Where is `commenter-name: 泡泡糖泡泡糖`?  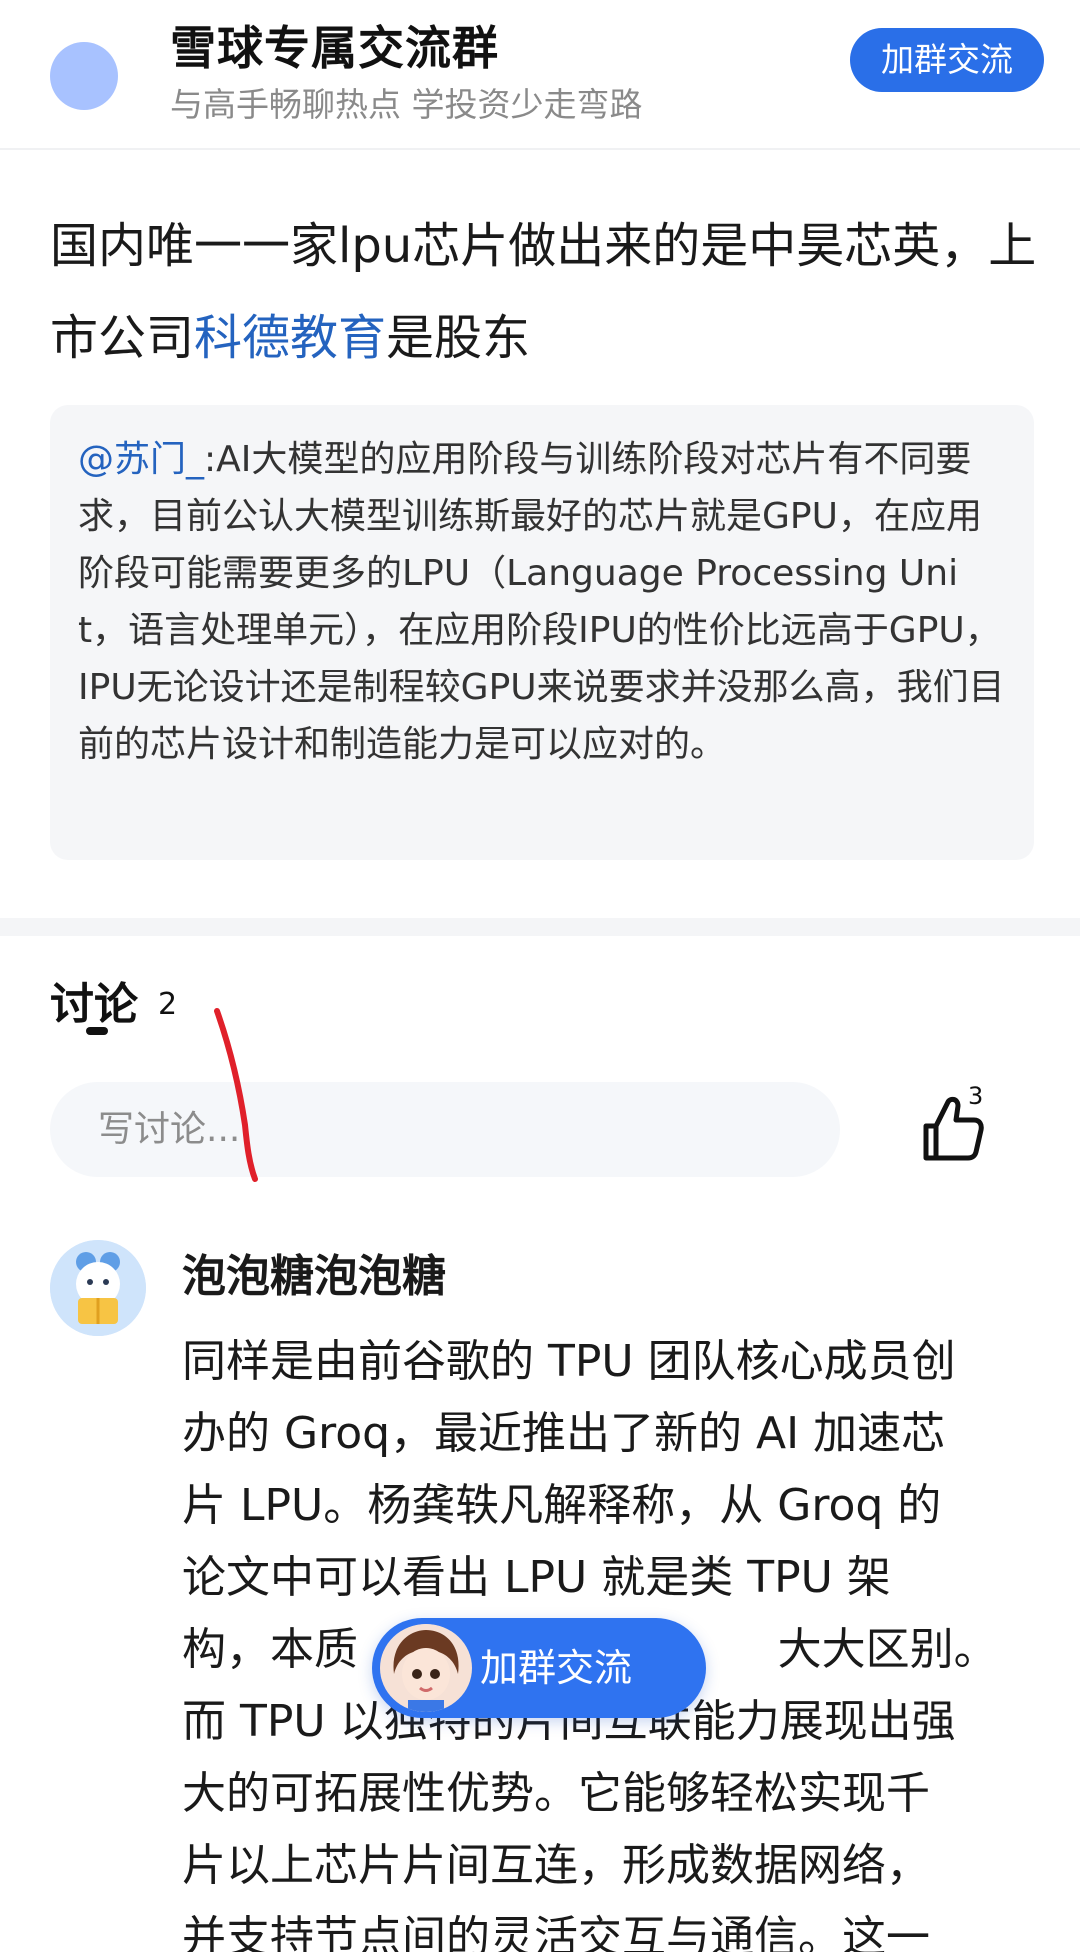
commenter-name: 泡泡糖泡泡糖 is located at coordinates (314, 1272).